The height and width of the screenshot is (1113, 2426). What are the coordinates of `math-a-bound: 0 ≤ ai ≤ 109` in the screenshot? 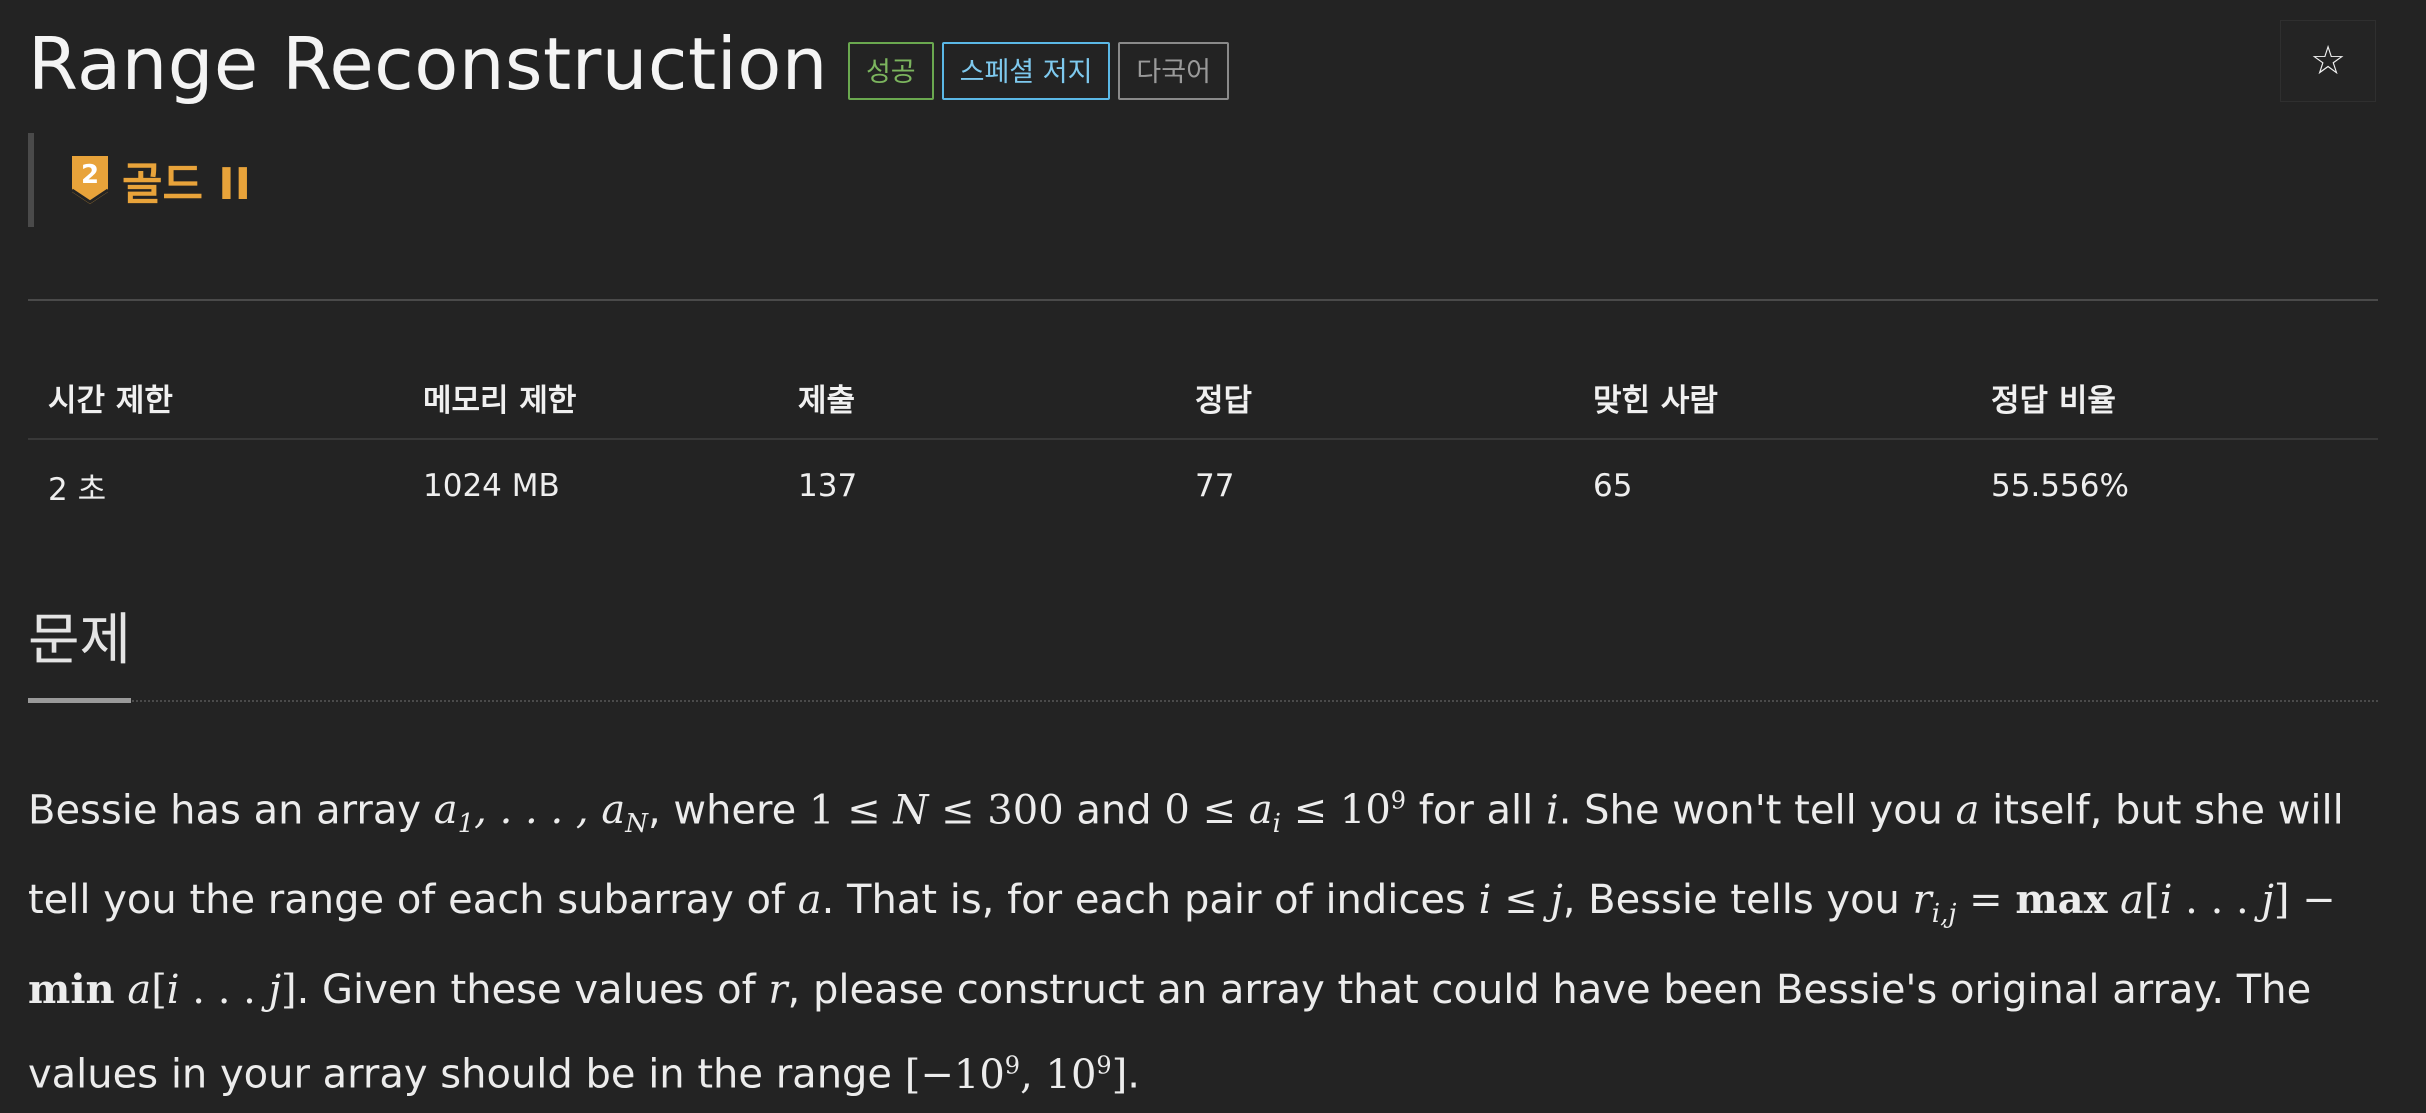 It's located at (1285, 813).